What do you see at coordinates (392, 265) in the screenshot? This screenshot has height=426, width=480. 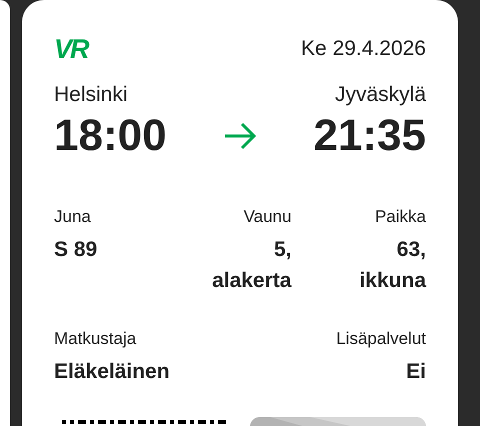 I see `detail-value: 63, ikkuna` at bounding box center [392, 265].